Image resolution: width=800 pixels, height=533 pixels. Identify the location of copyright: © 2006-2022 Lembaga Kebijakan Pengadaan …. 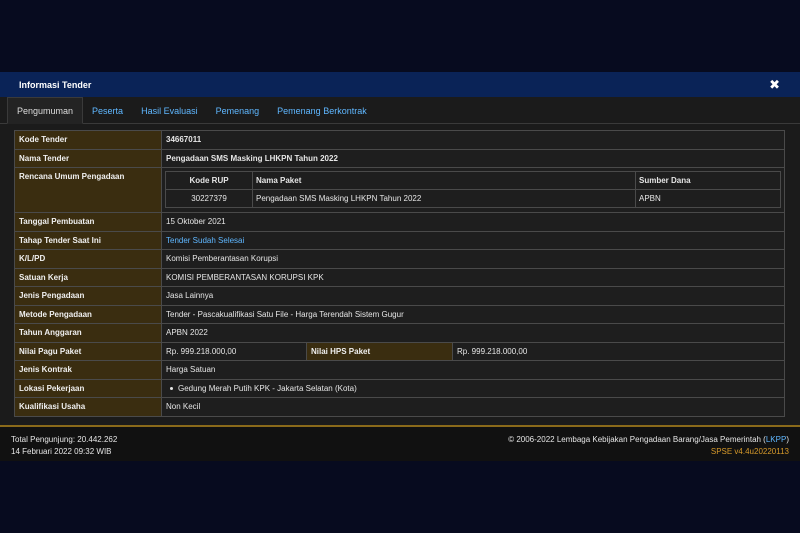
(648, 440).